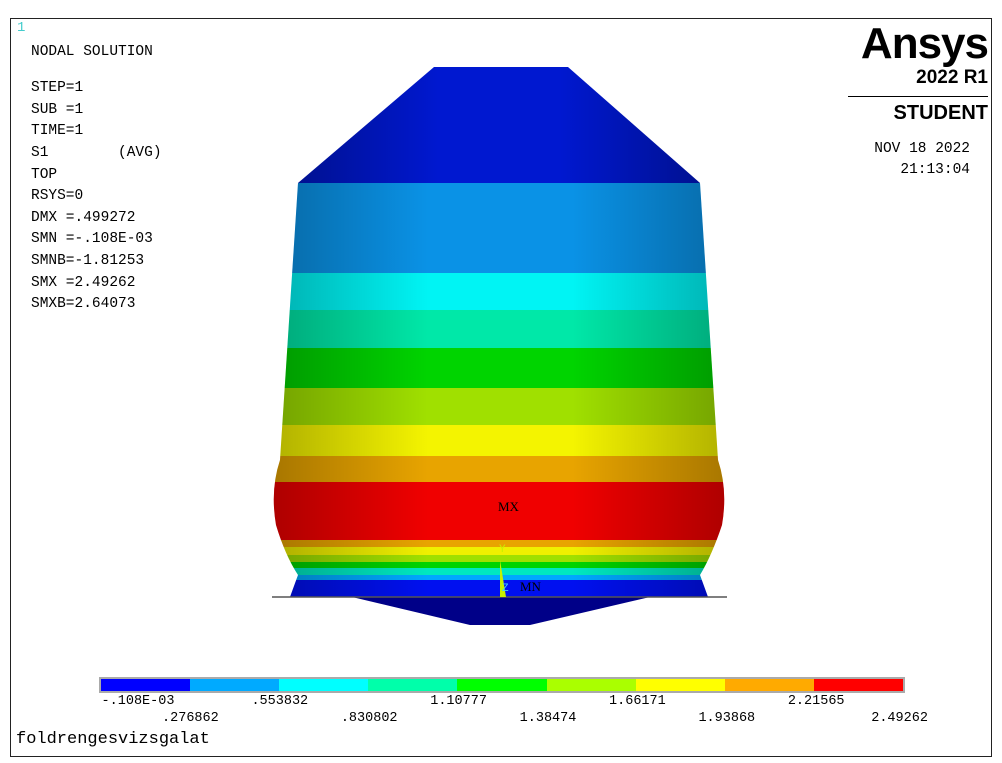 This screenshot has height=763, width=1002. What do you see at coordinates (138, 701) in the screenshot?
I see `legend-label: -.108E-03` at bounding box center [138, 701].